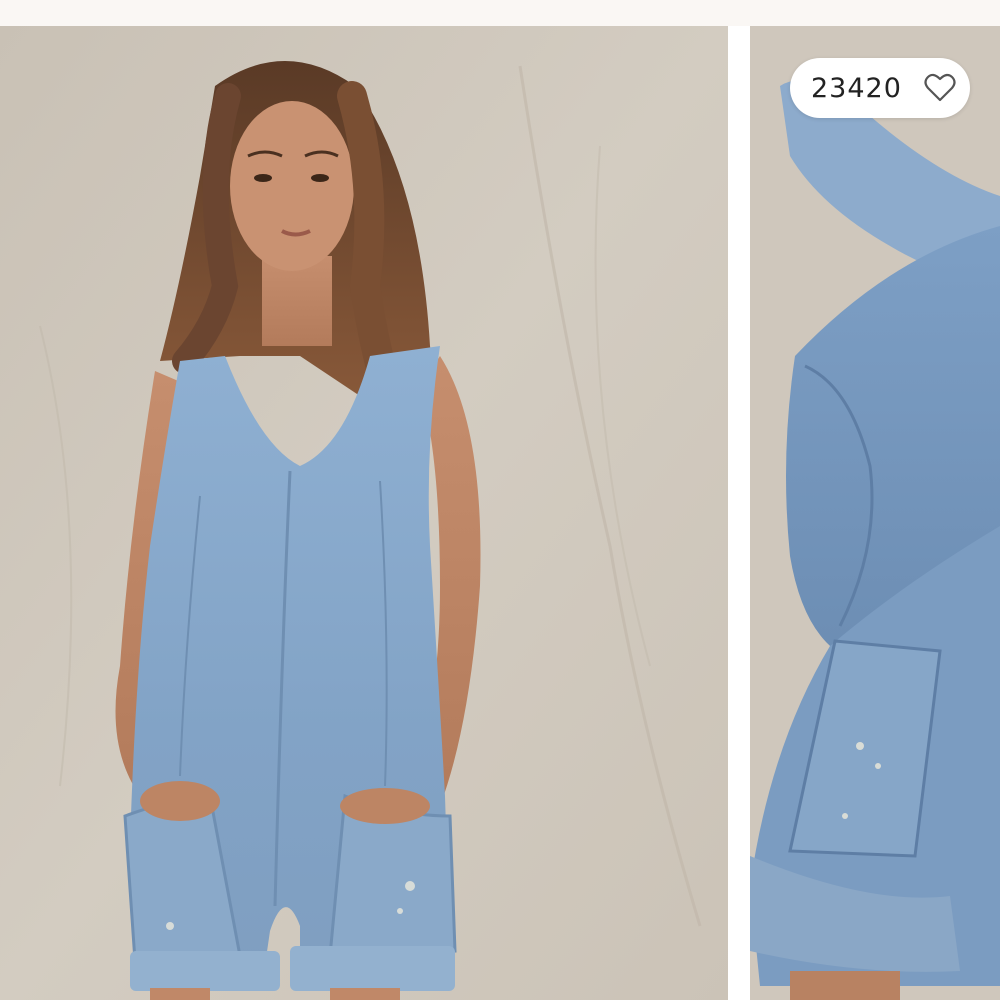 Image resolution: width=1000 pixels, height=1000 pixels. What do you see at coordinates (940, 88) in the screenshot?
I see `heart-outline-icon` at bounding box center [940, 88].